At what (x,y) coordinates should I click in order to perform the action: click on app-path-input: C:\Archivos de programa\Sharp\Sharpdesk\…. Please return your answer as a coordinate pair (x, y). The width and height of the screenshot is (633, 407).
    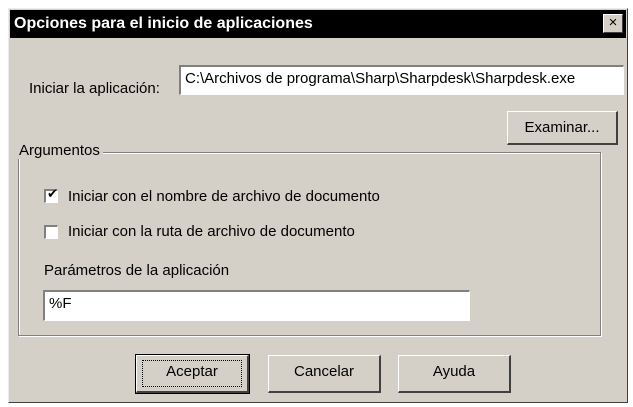
    Looking at the image, I should click on (401, 80).